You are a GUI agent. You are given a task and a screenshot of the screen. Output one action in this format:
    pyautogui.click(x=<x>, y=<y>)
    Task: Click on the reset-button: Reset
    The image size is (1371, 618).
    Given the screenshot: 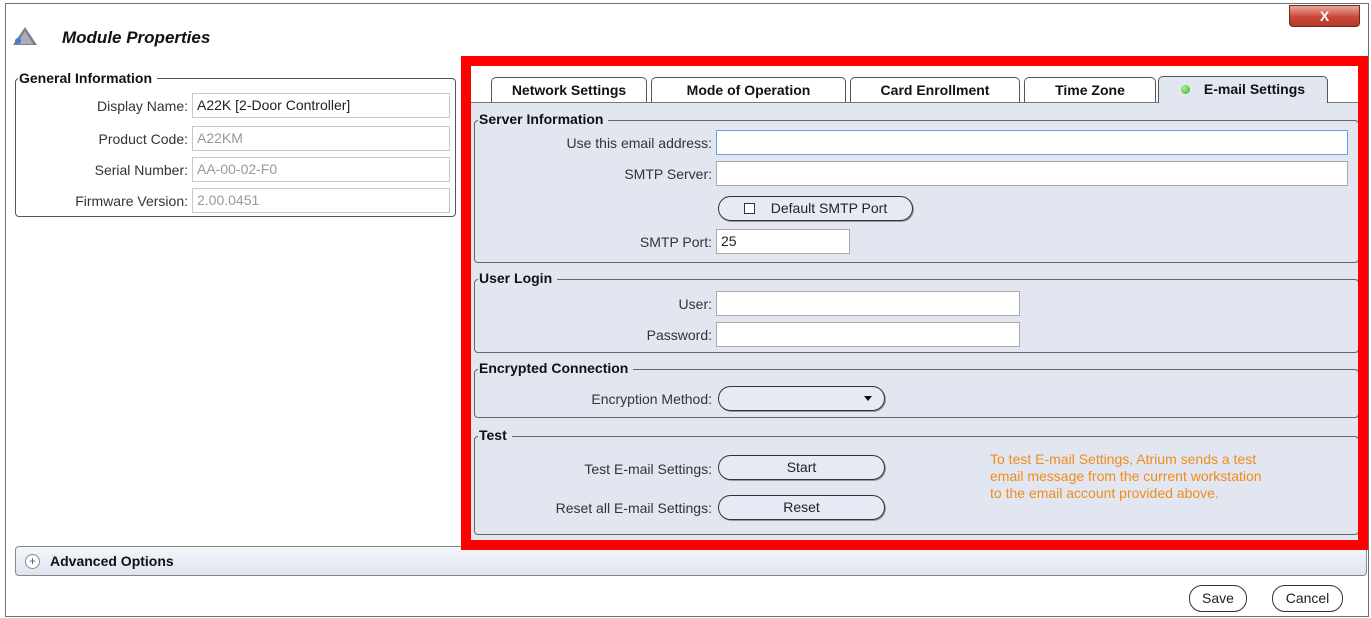 What is the action you would take?
    pyautogui.click(x=801, y=507)
    